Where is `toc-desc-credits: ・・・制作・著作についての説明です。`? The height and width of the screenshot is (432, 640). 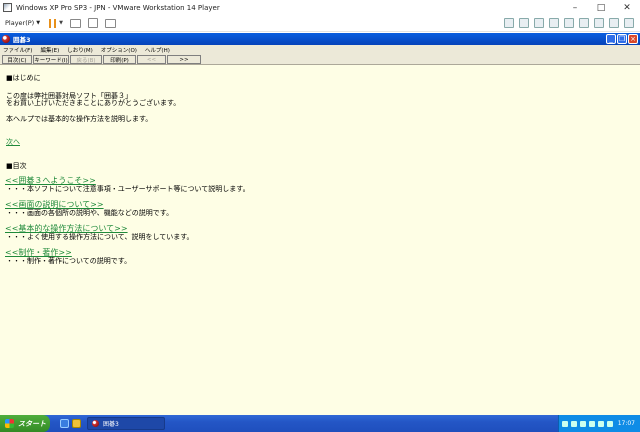 toc-desc-credits: ・・・制作・著作についての説明です。 is located at coordinates (69, 261).